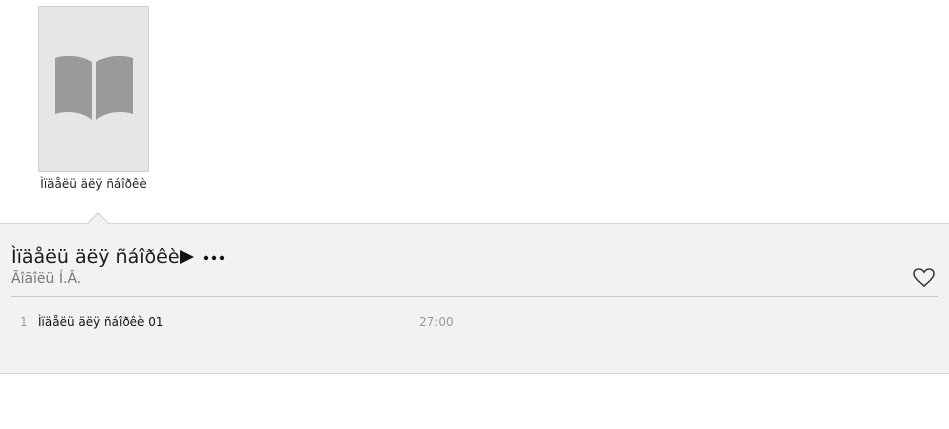  What do you see at coordinates (46, 279) in the screenshot?
I see `album-artist: Ãîãîëü Í.Â.` at bounding box center [46, 279].